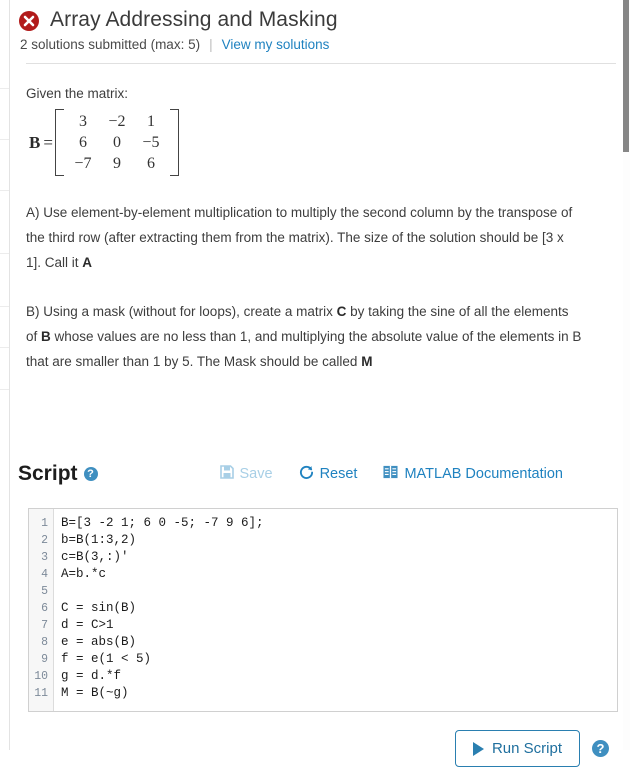  Describe the element at coordinates (90, 474) in the screenshot. I see `script-help-icon: ?` at that location.